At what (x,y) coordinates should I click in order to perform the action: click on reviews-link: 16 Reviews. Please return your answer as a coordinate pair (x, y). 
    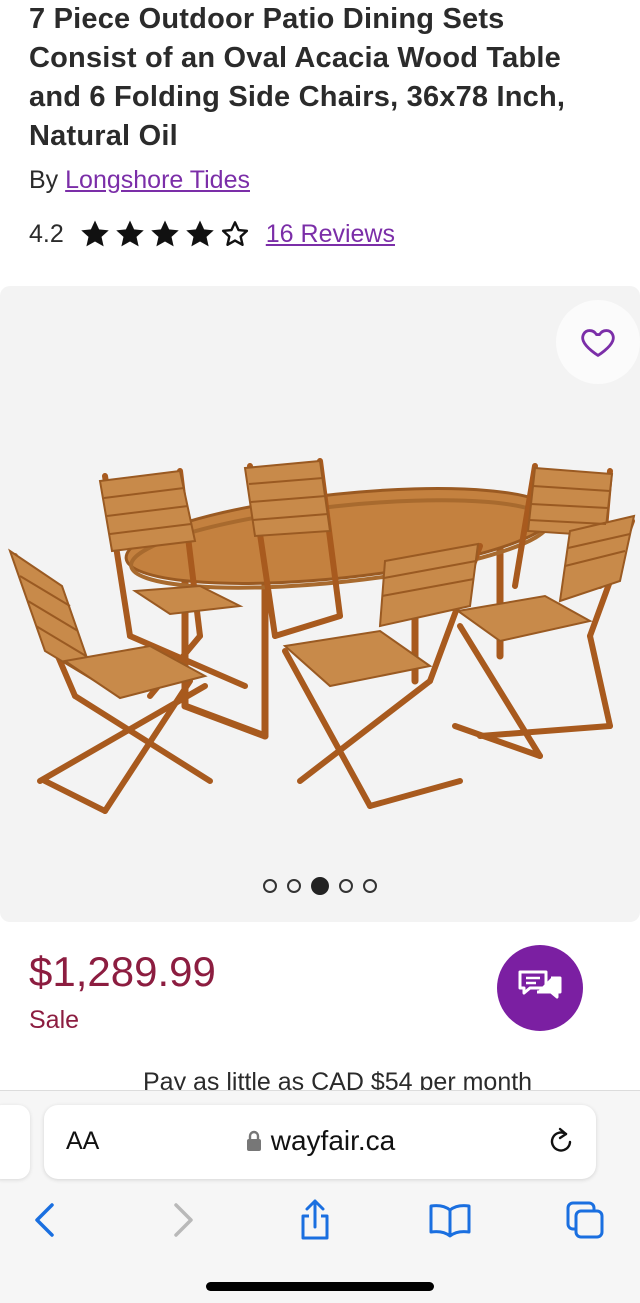
    Looking at the image, I should click on (330, 234).